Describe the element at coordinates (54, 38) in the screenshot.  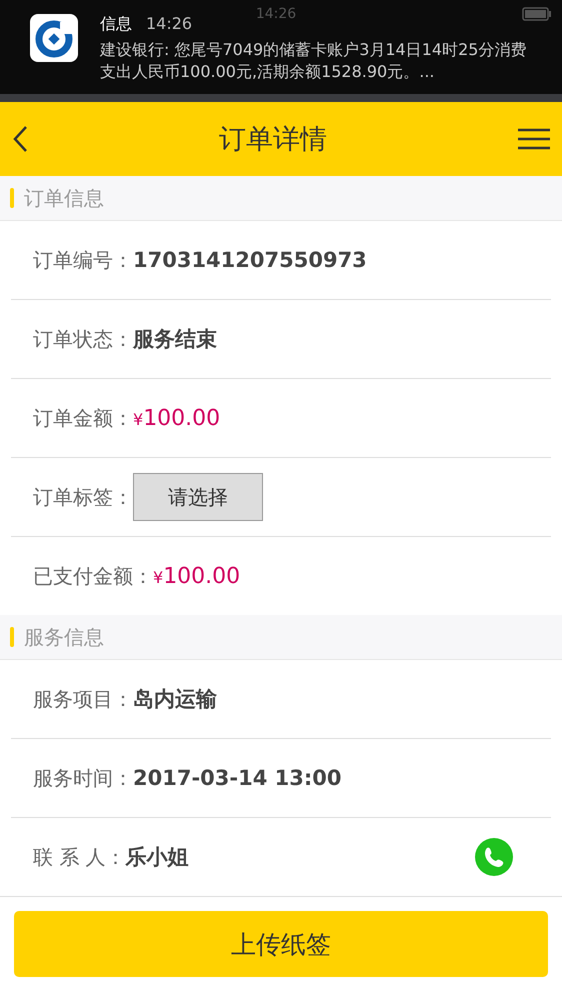
I see `bank-app-icon` at that location.